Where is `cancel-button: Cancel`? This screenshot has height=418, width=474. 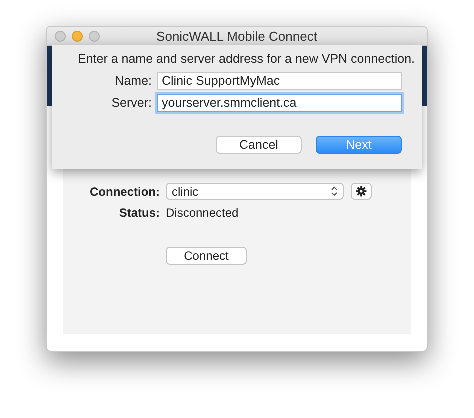
cancel-button: Cancel is located at coordinates (259, 145).